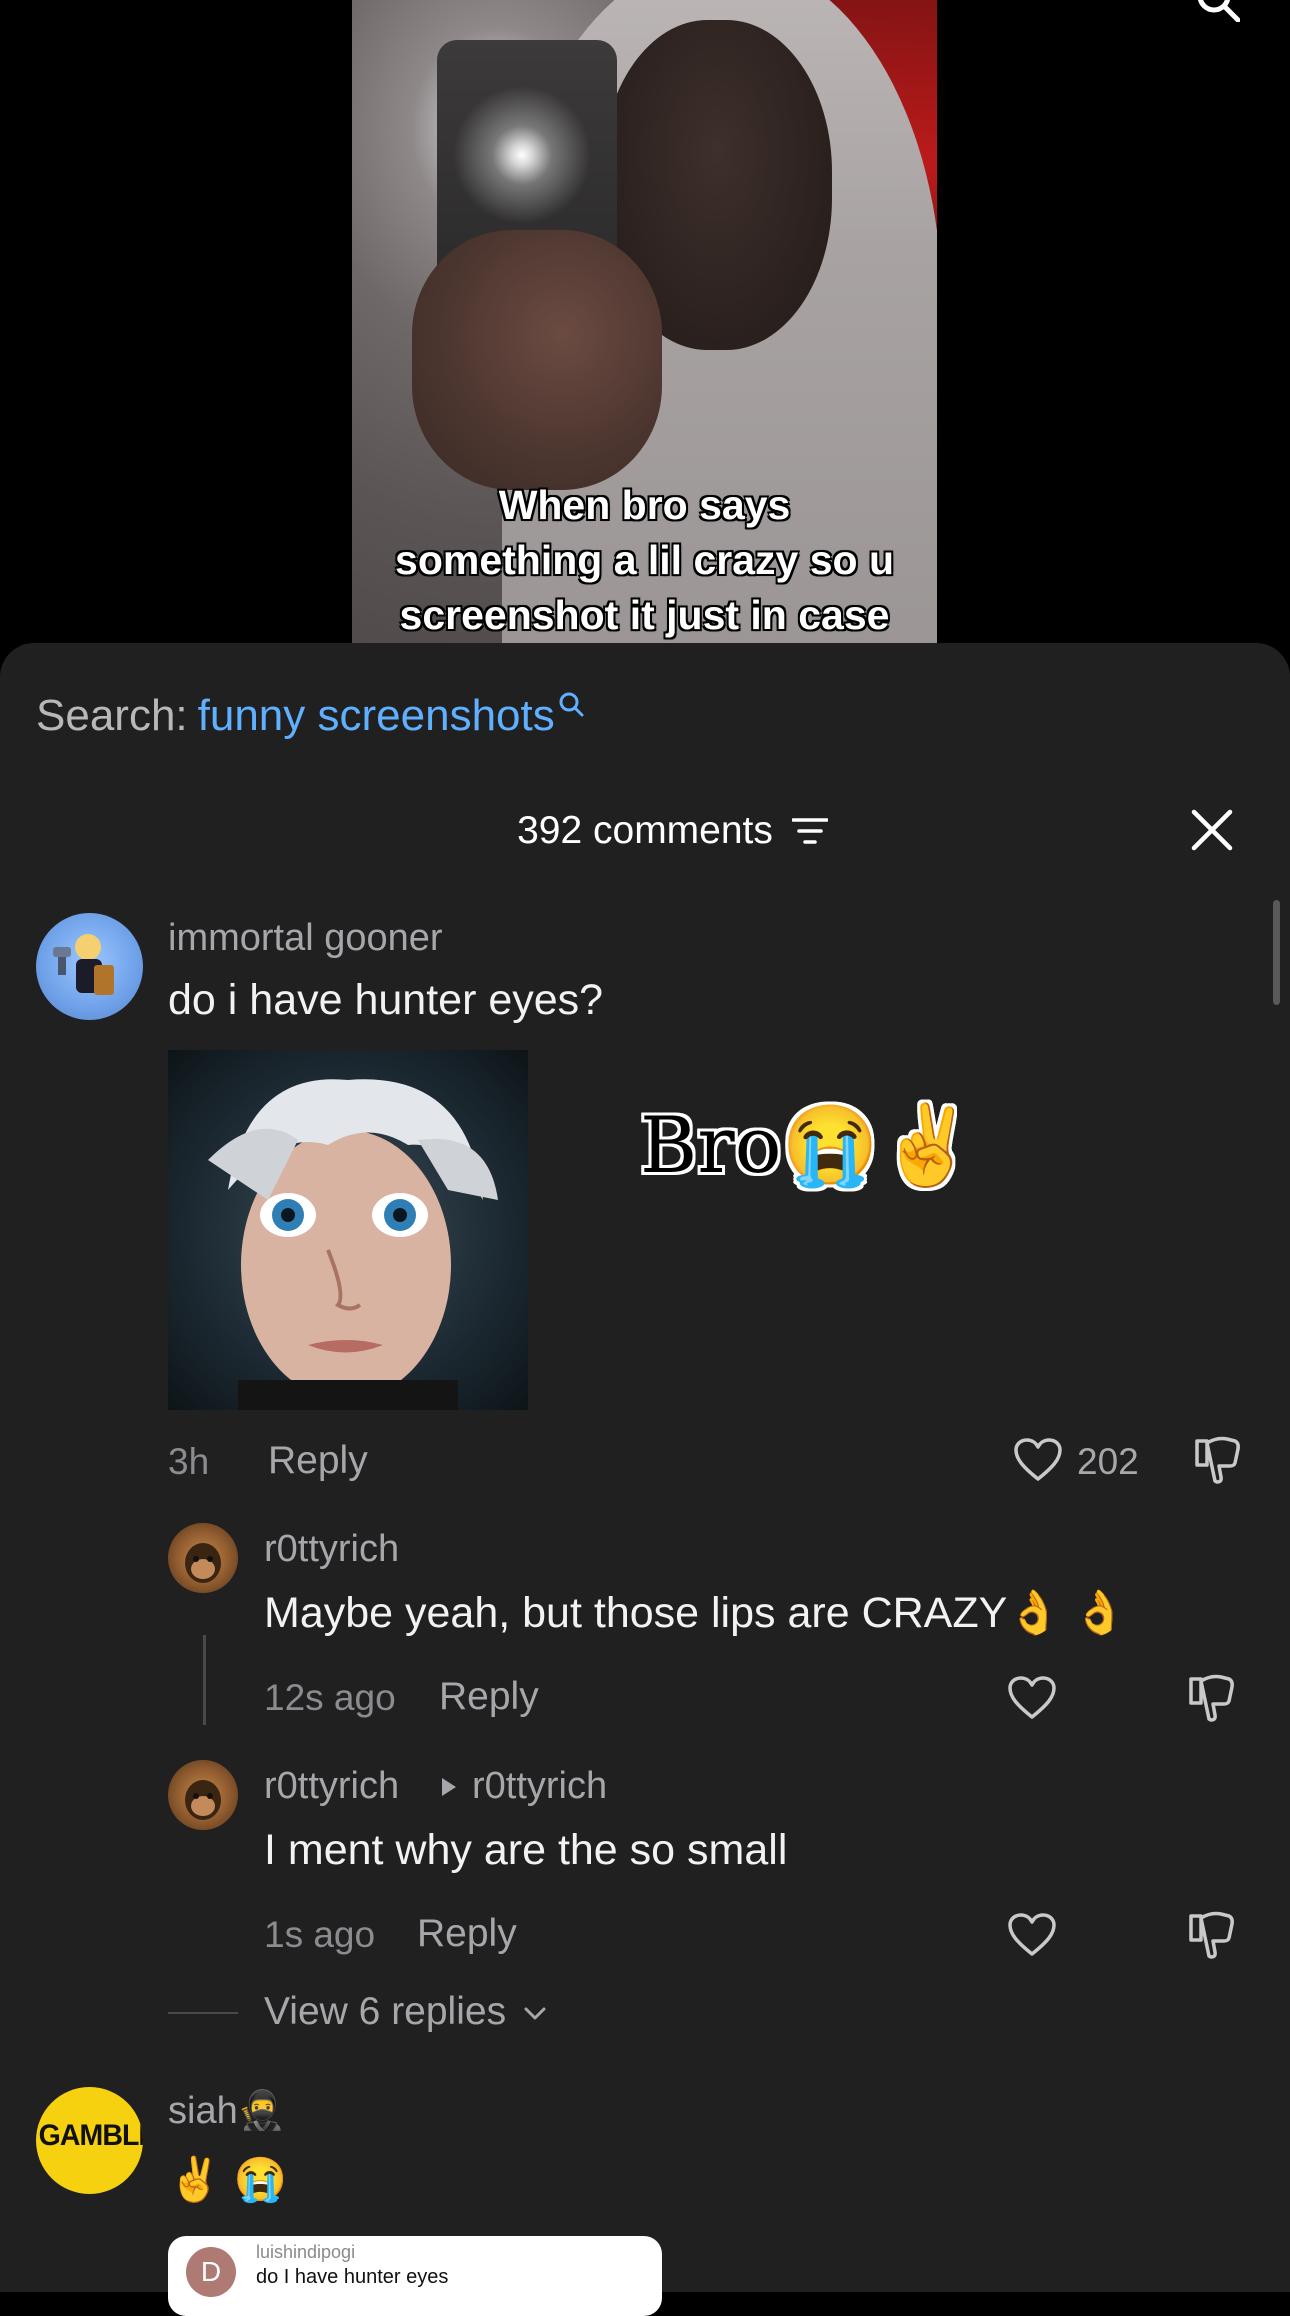  I want to click on comment-image, so click(348, 1230).